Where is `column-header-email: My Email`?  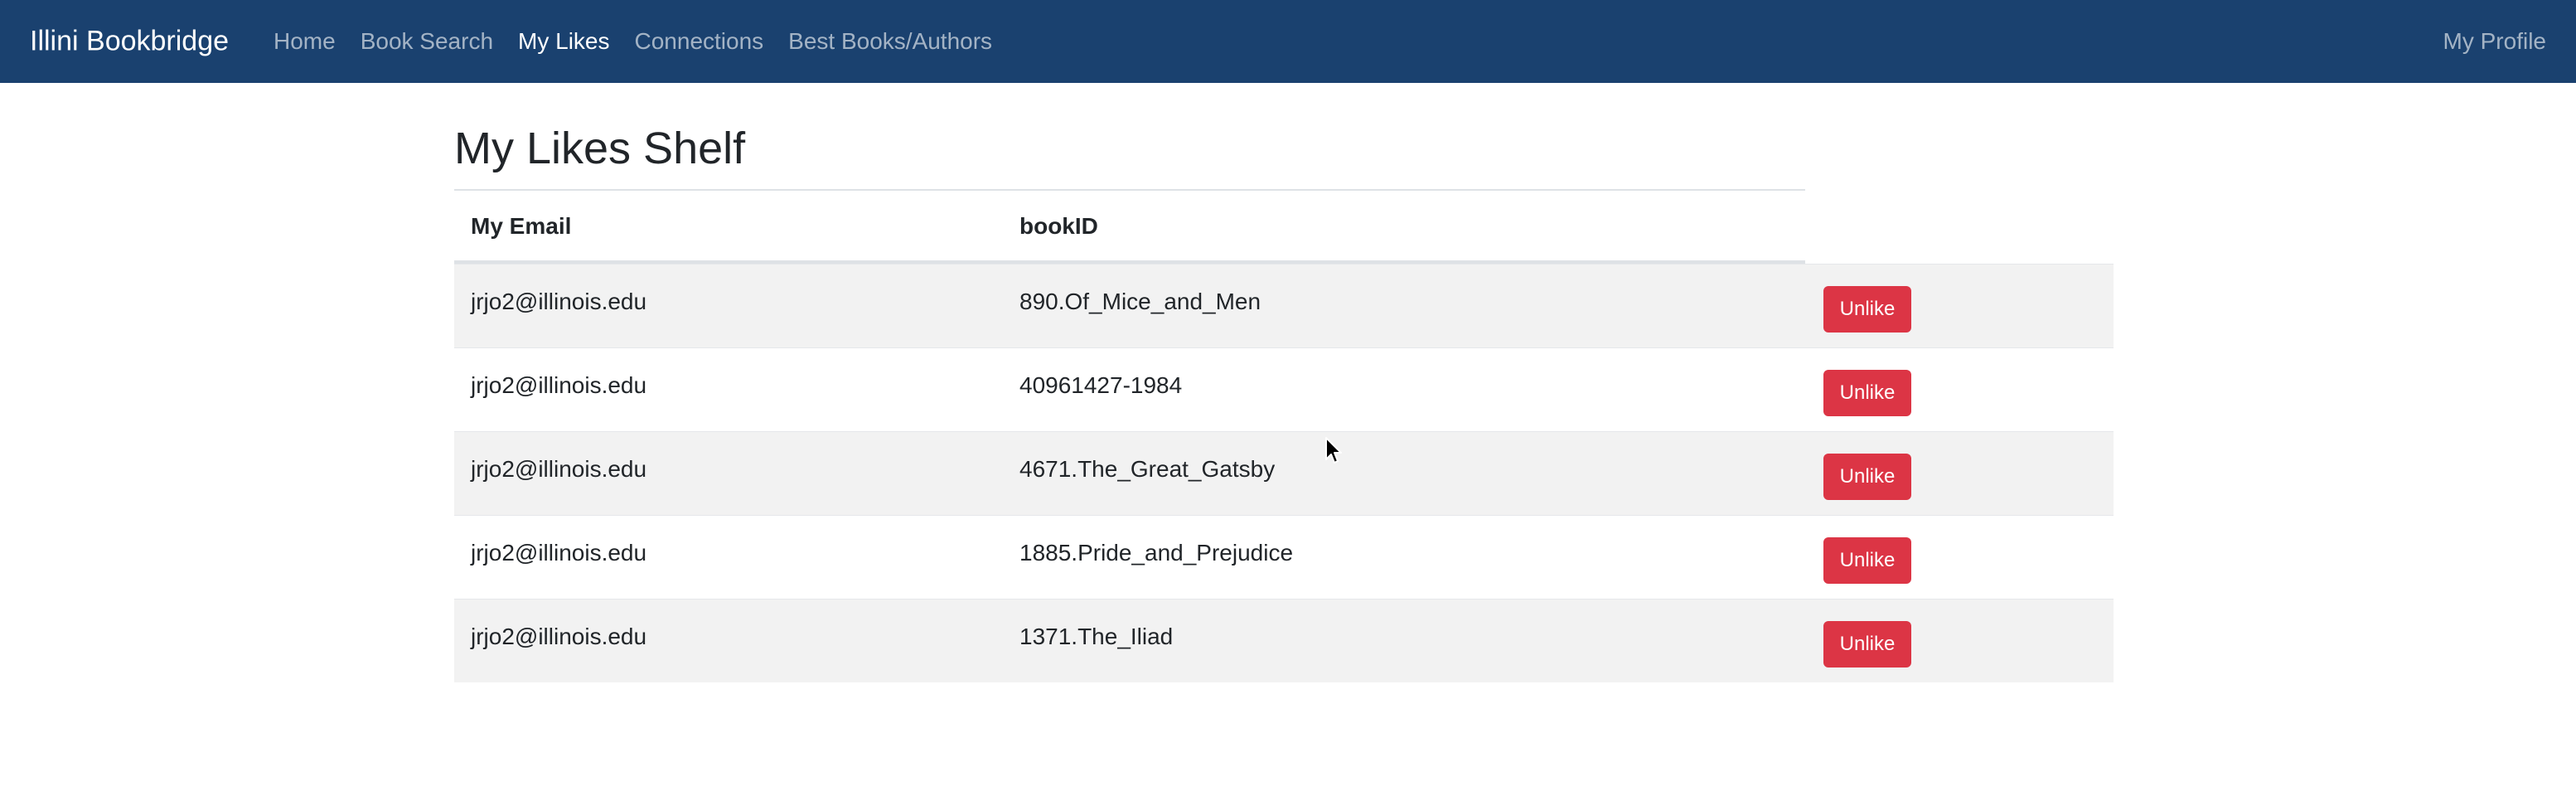 column-header-email: My Email is located at coordinates (521, 226).